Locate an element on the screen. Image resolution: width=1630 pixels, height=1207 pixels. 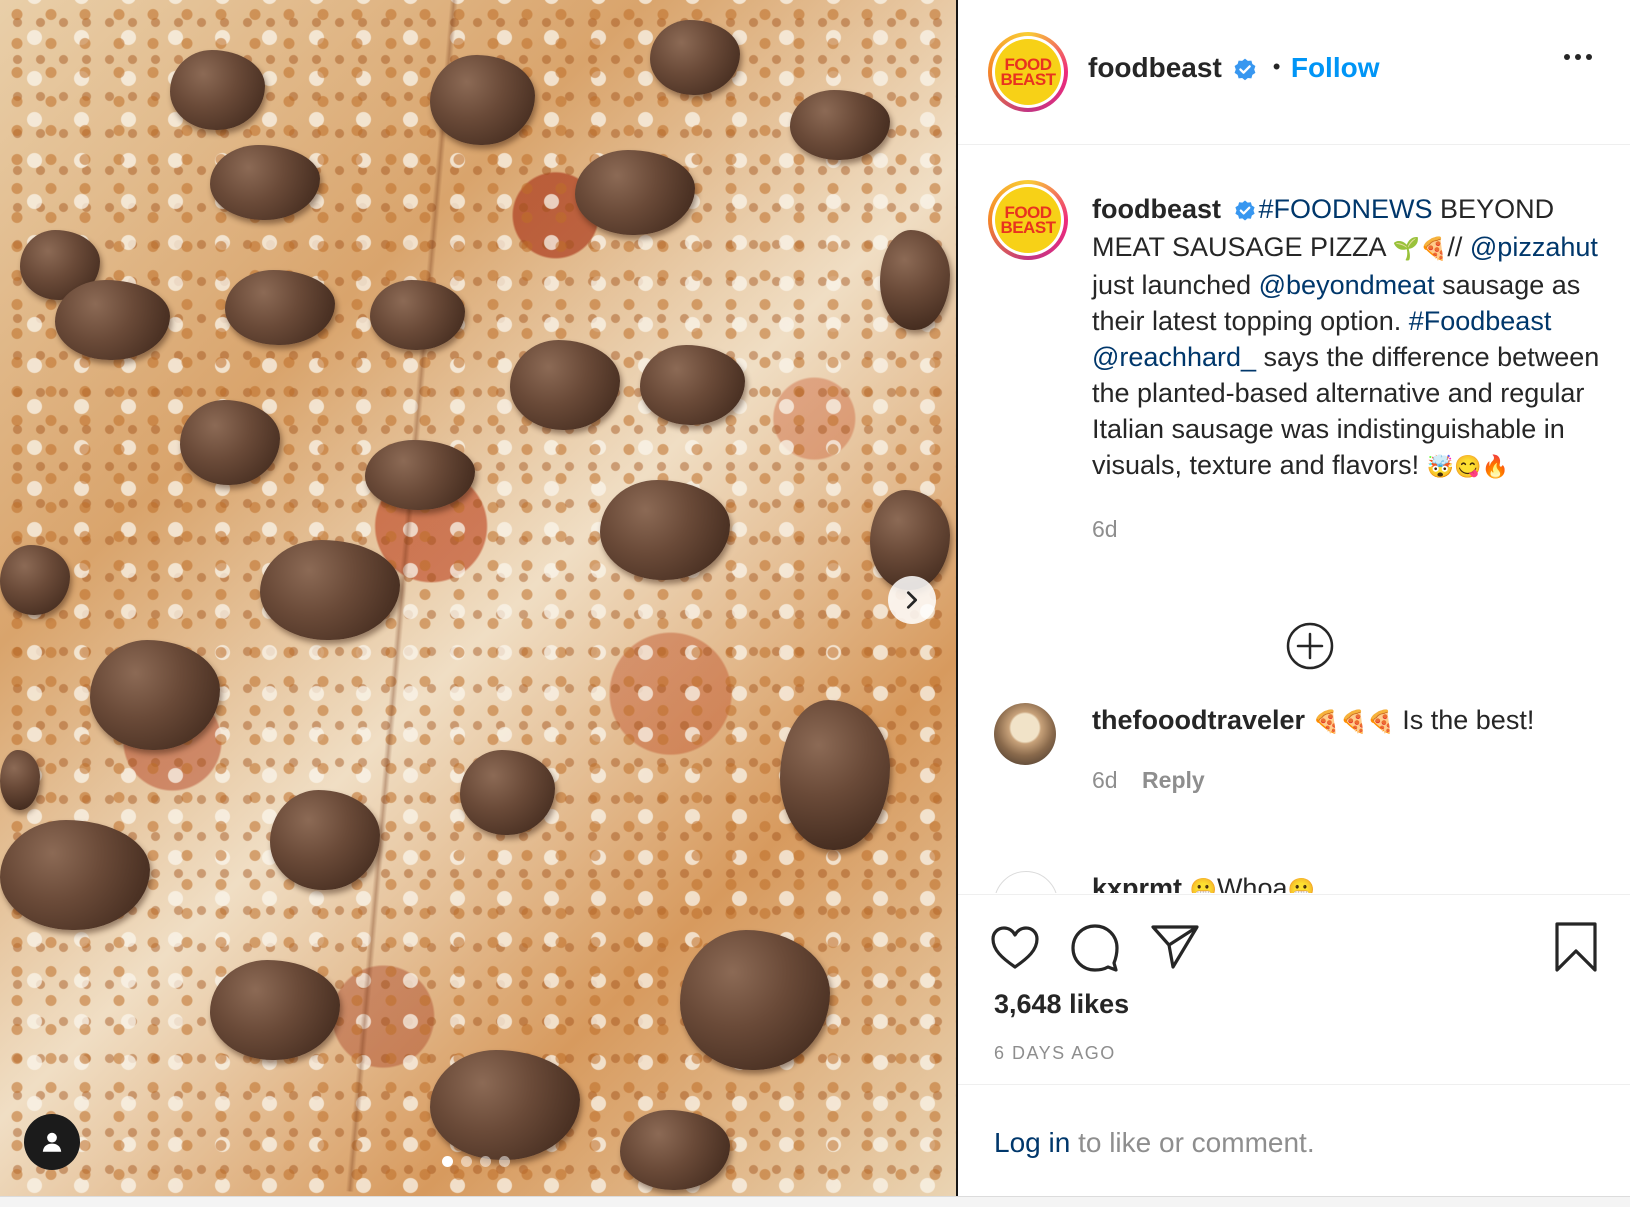
mention-reachhard: @reachhard_ is located at coordinates (1174, 357).